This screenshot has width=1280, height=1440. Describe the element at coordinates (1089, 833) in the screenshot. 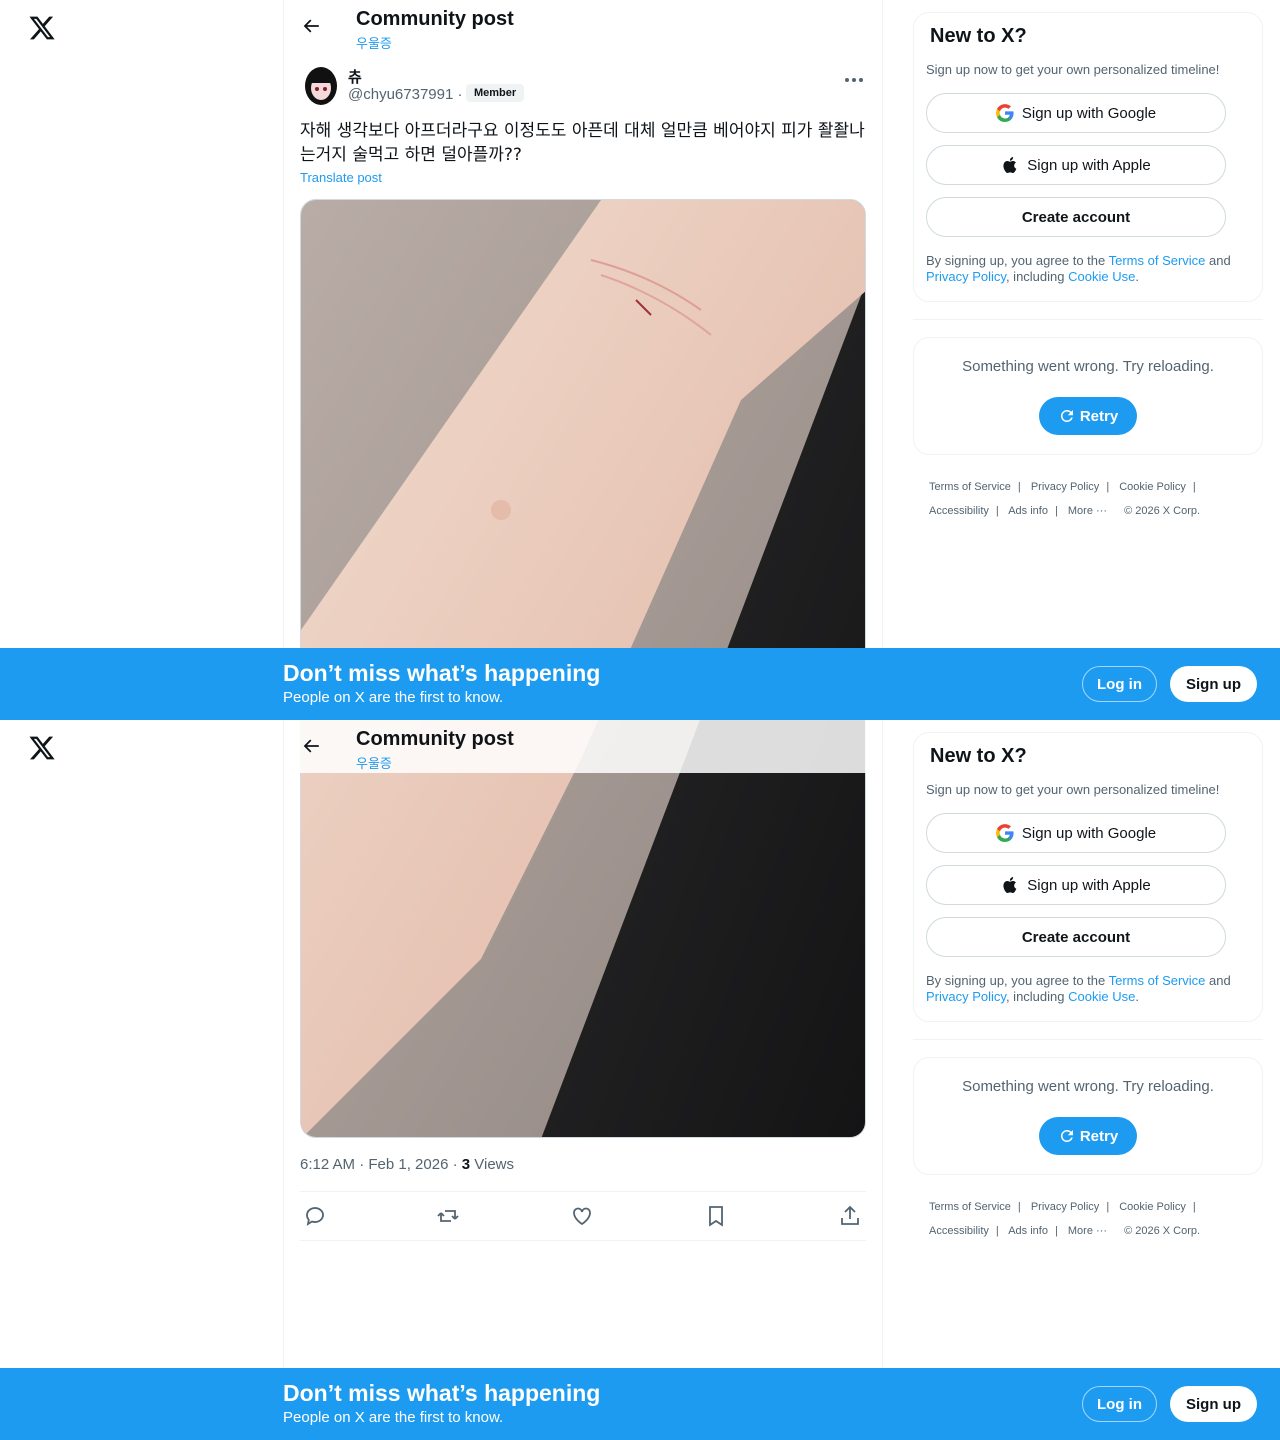

I see `google-signup-label: Sign up with Google` at that location.